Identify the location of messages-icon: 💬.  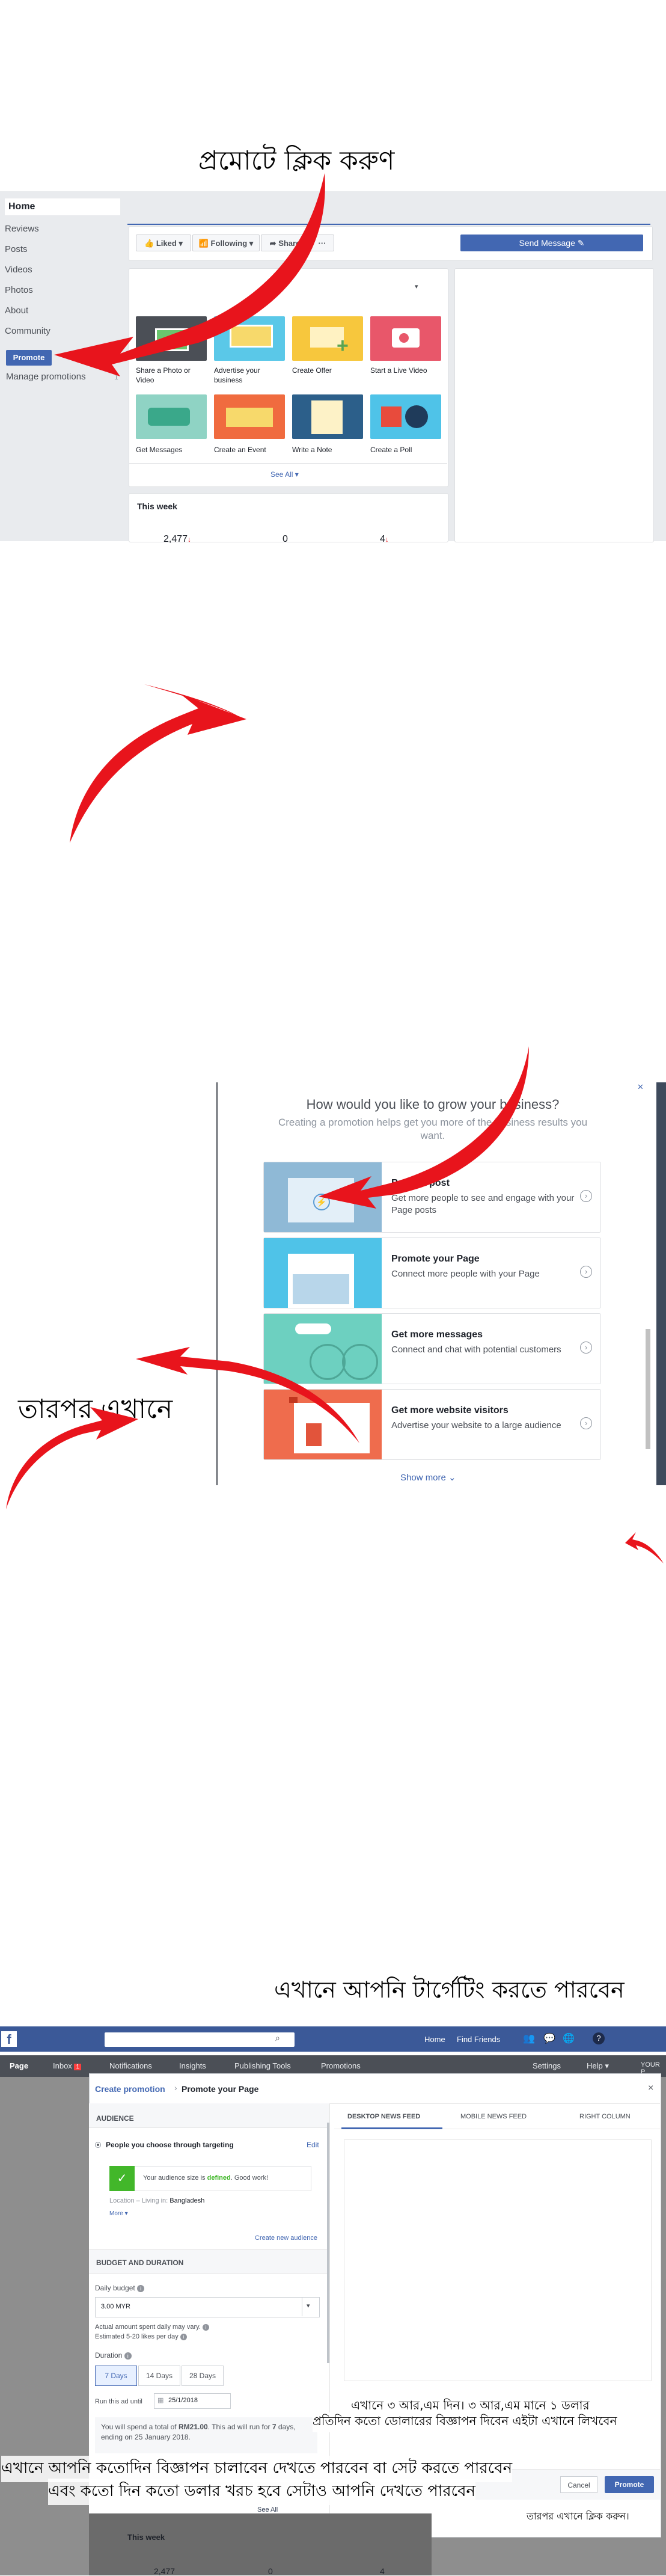
(549, 2038).